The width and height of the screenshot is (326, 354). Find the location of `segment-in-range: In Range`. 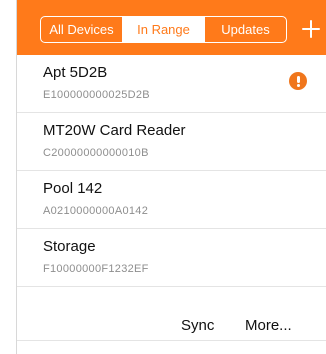

segment-in-range: In Range is located at coordinates (163, 29).